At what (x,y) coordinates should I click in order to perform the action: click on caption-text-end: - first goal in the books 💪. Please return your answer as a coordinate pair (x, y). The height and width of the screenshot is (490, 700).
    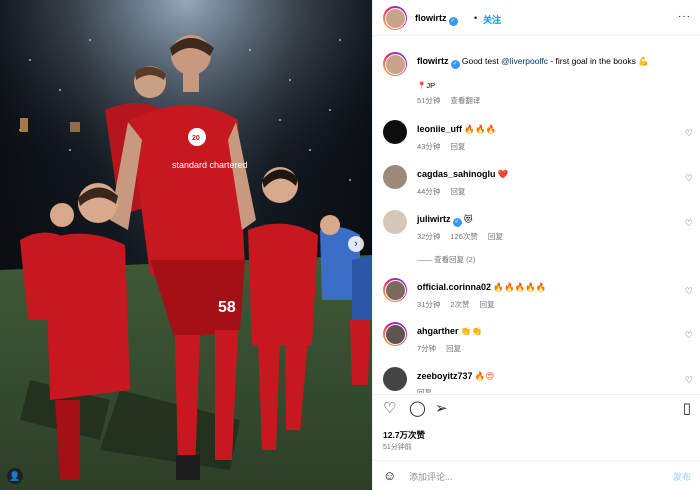
    Looking at the image, I should click on (598, 61).